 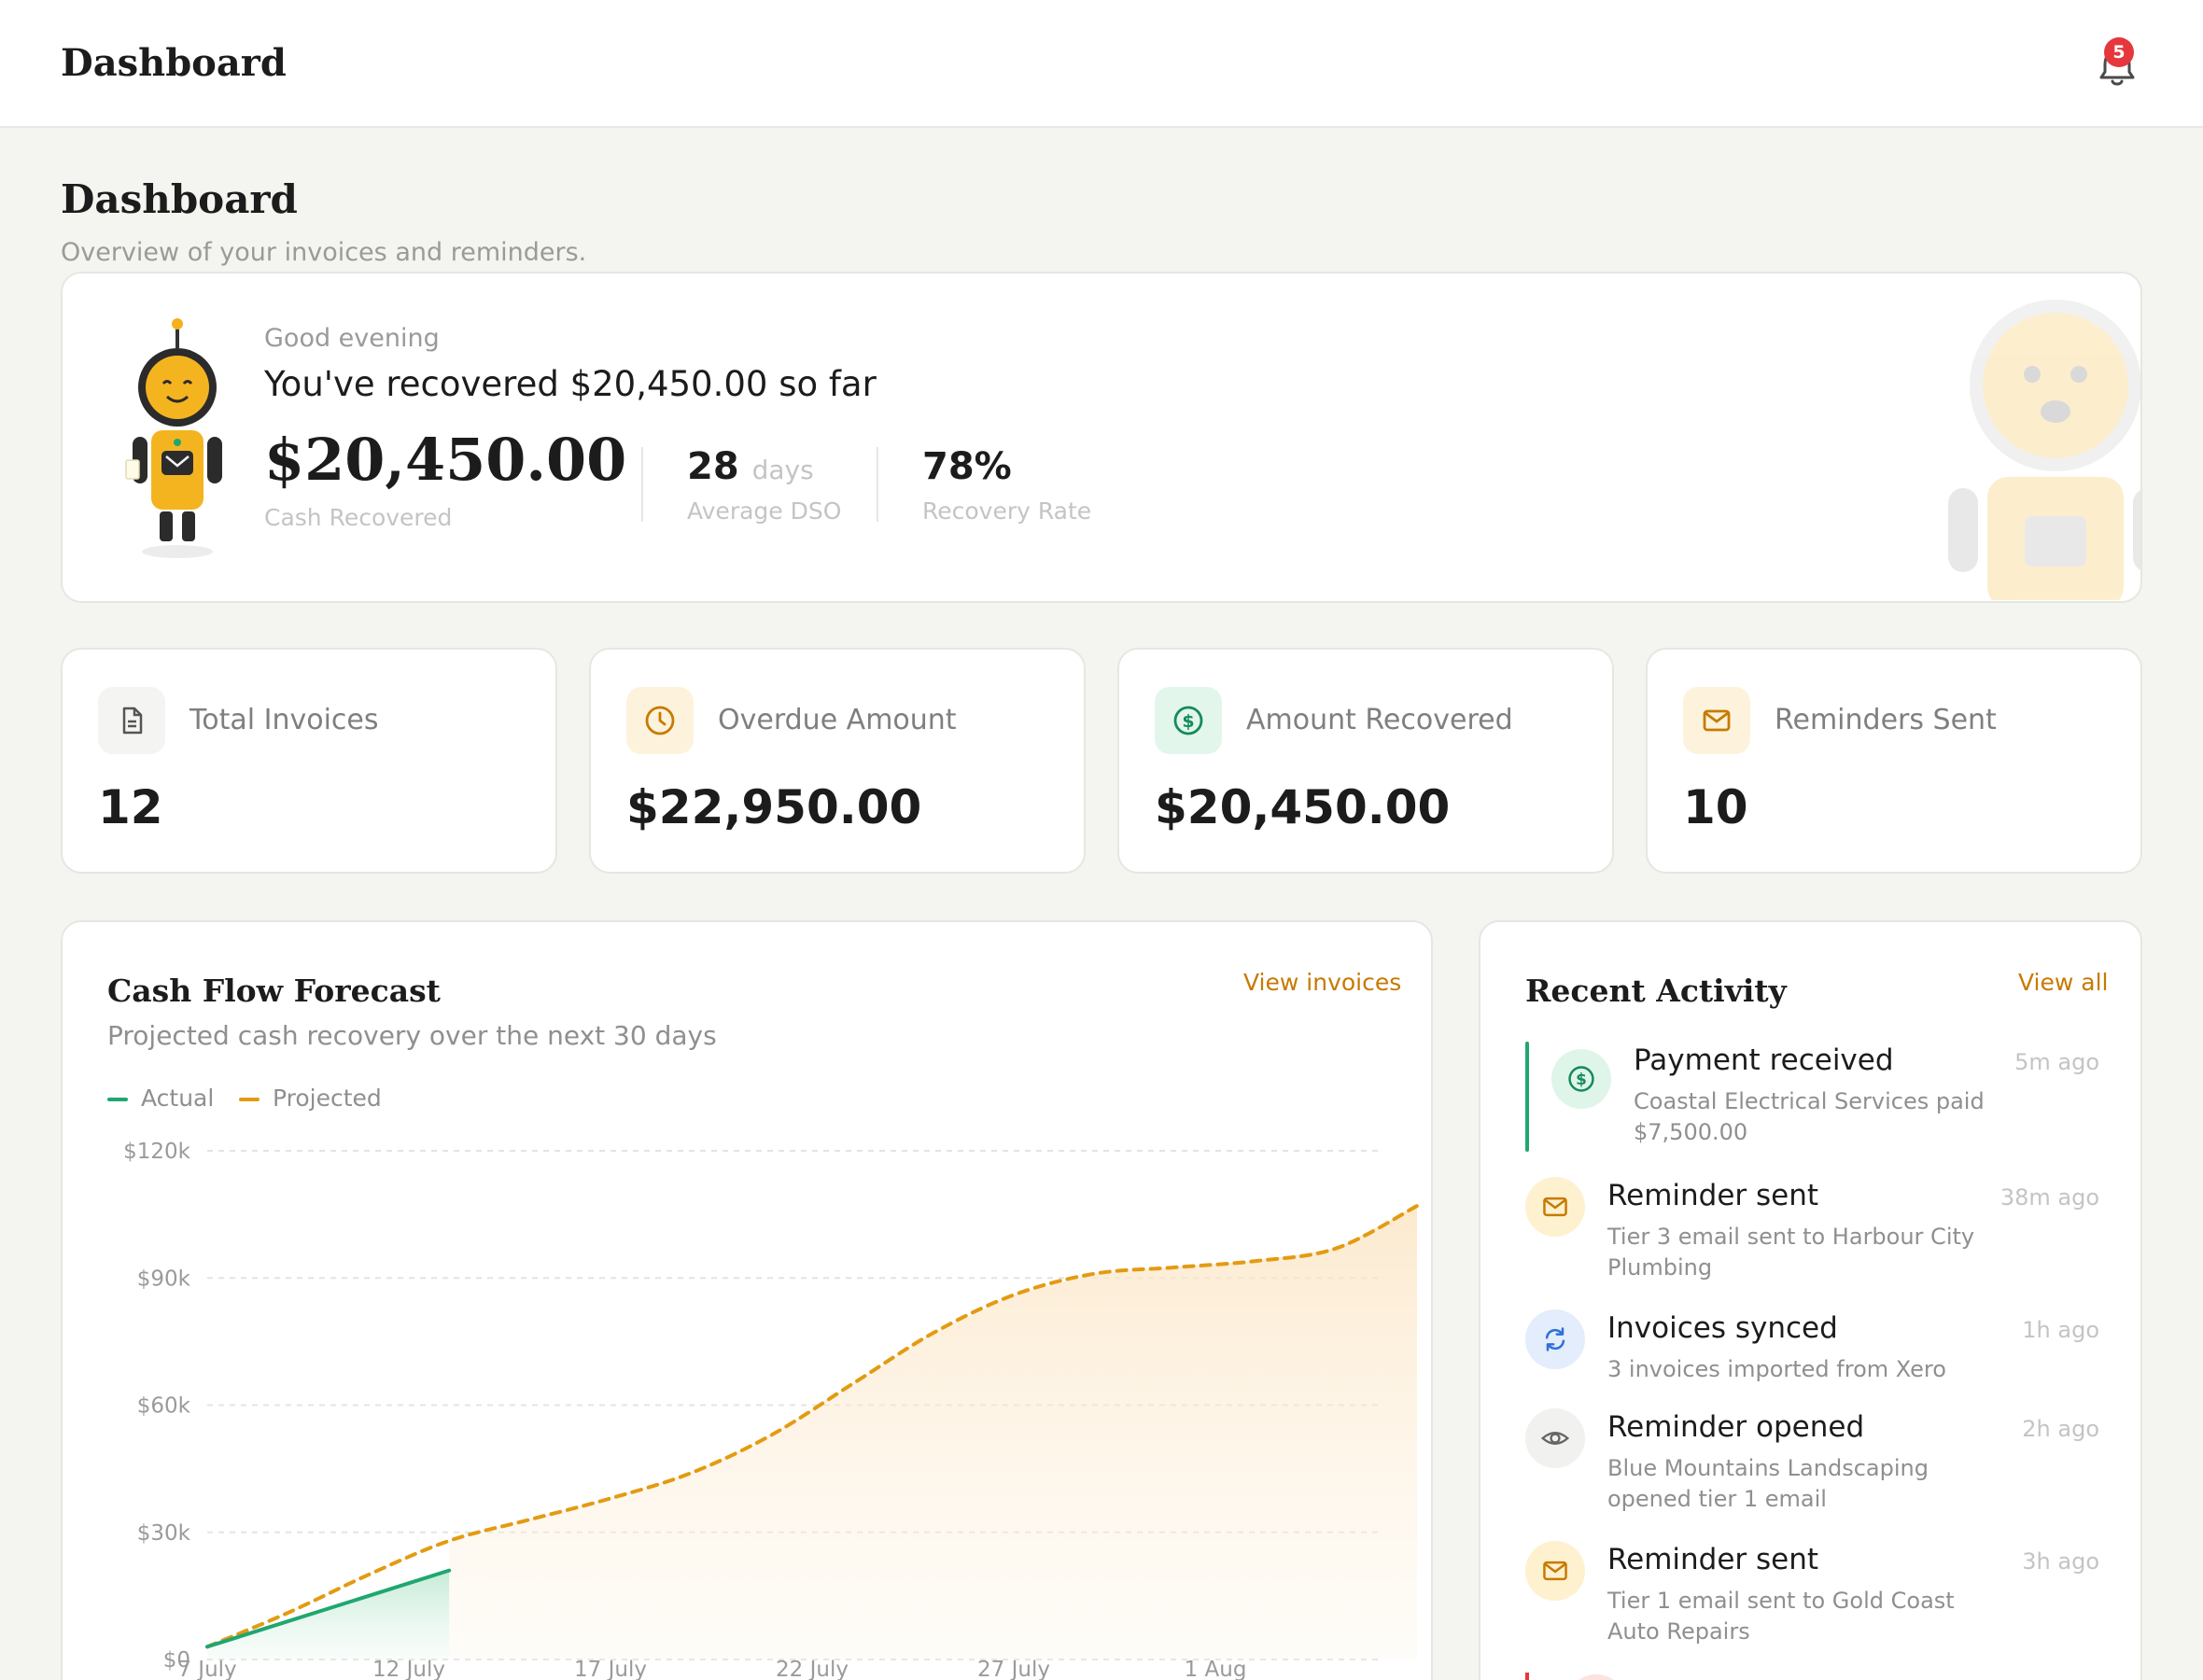 I want to click on document-icon, so click(x=132, y=720).